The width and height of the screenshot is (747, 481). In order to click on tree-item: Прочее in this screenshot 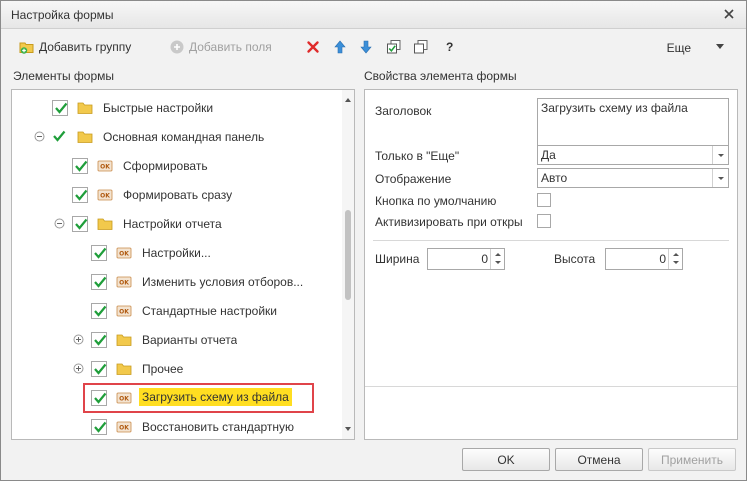, I will do `click(177, 369)`.